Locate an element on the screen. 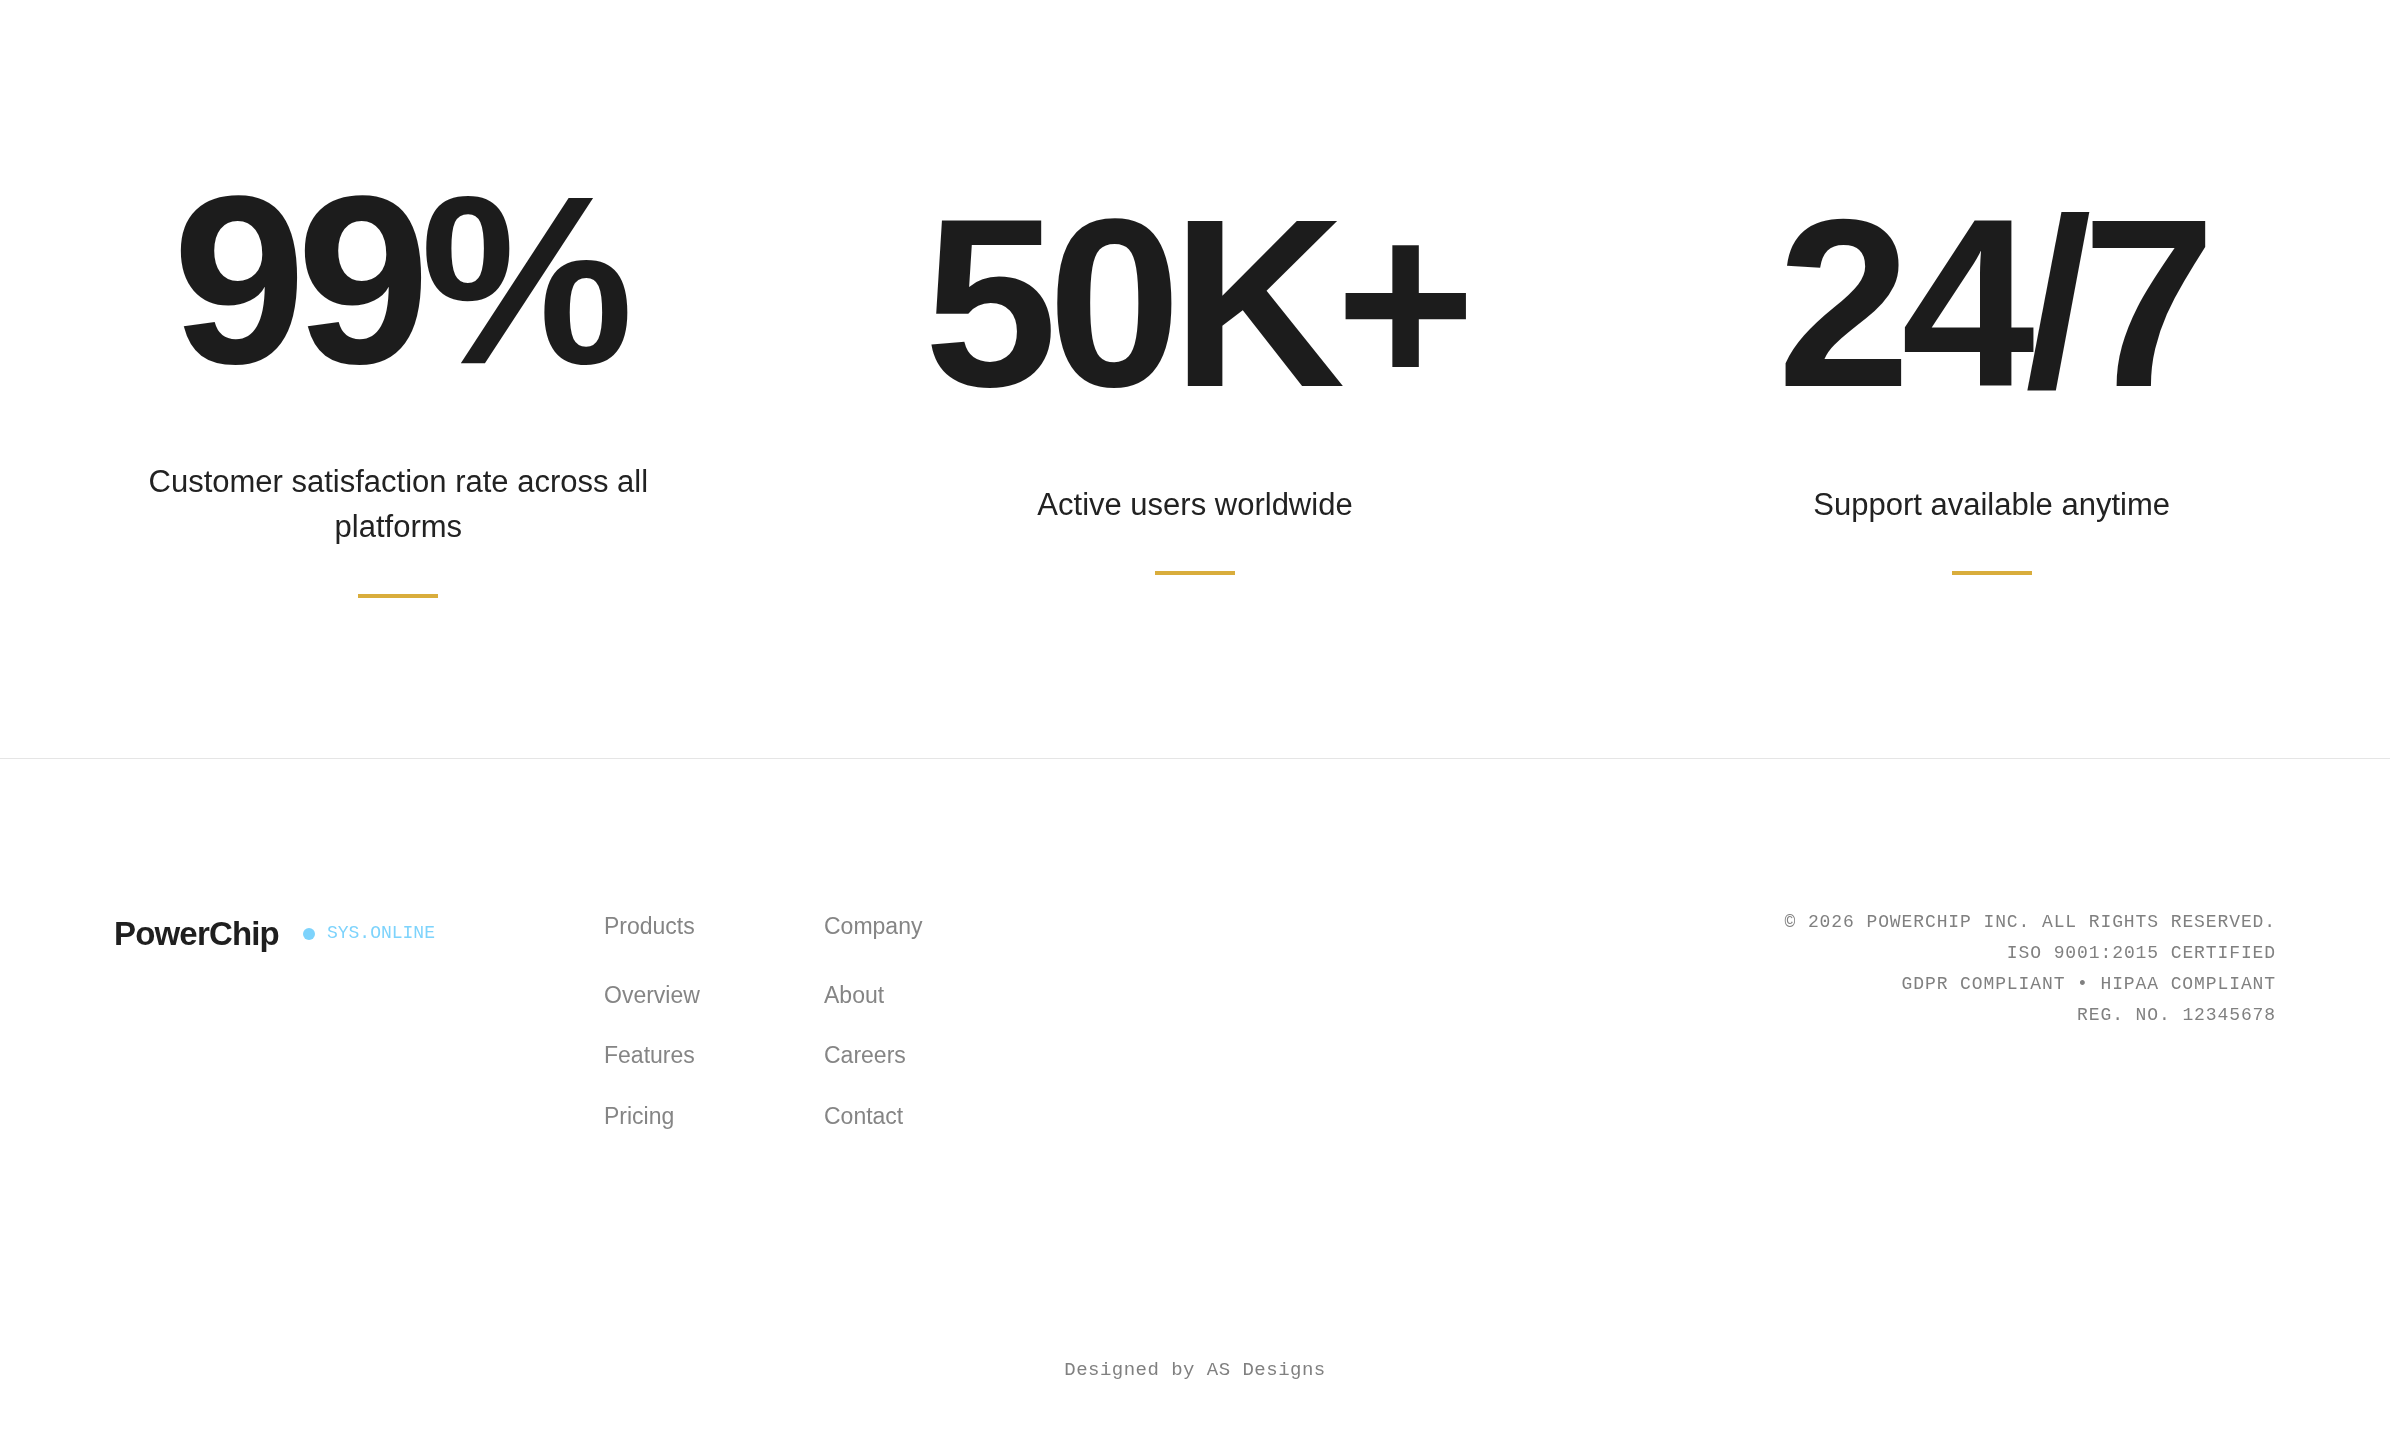  stat-value: 99% is located at coordinates (398, 280).